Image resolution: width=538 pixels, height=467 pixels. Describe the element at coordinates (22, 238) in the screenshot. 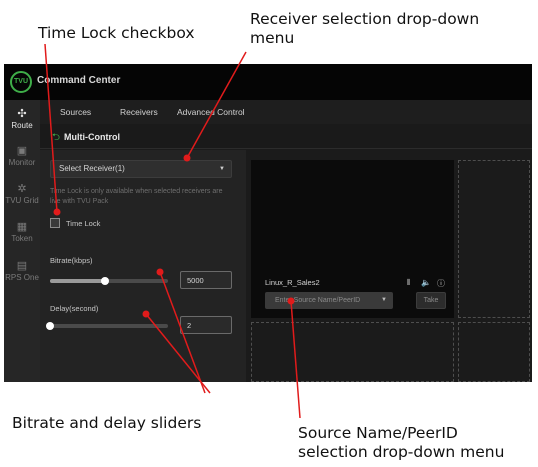

I see `sidebar-item-label: Token` at that location.